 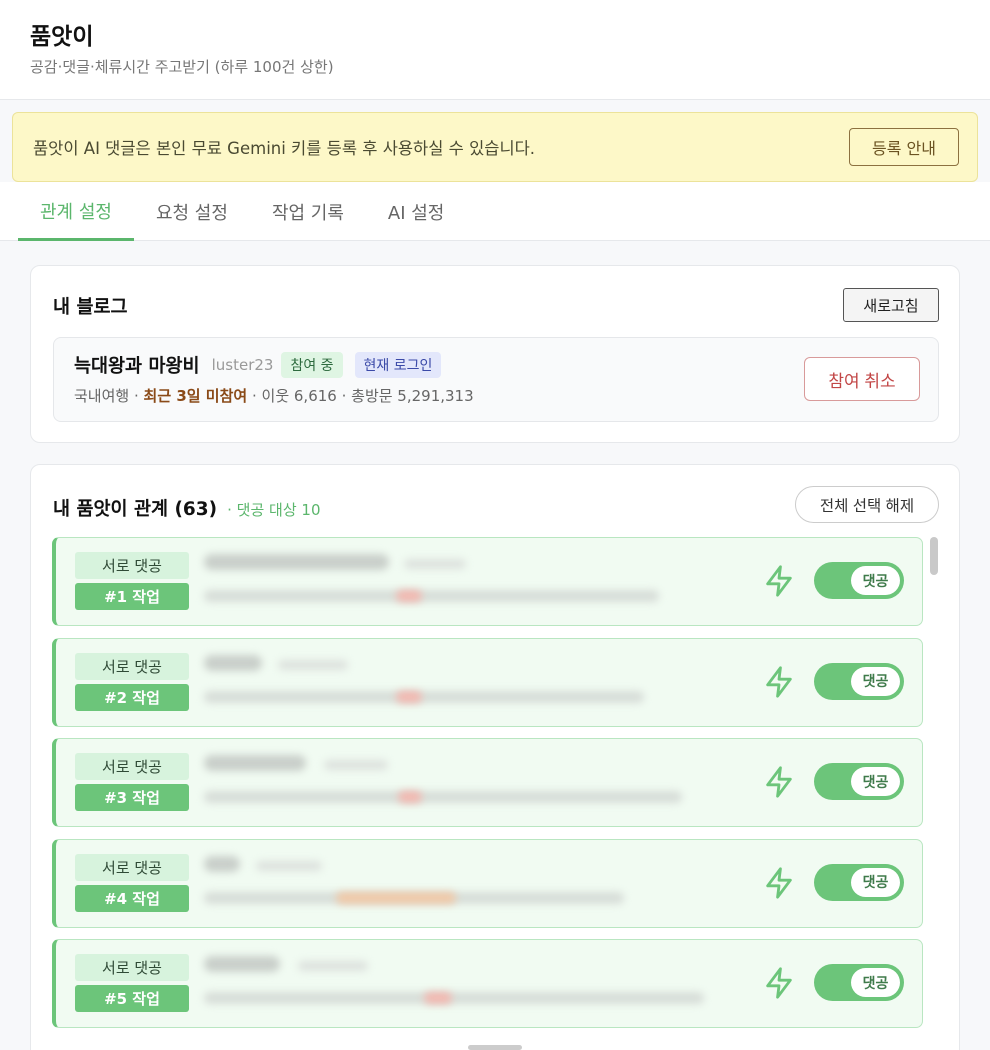 What do you see at coordinates (76, 211) in the screenshot?
I see `tab-relations: 관계 설정` at bounding box center [76, 211].